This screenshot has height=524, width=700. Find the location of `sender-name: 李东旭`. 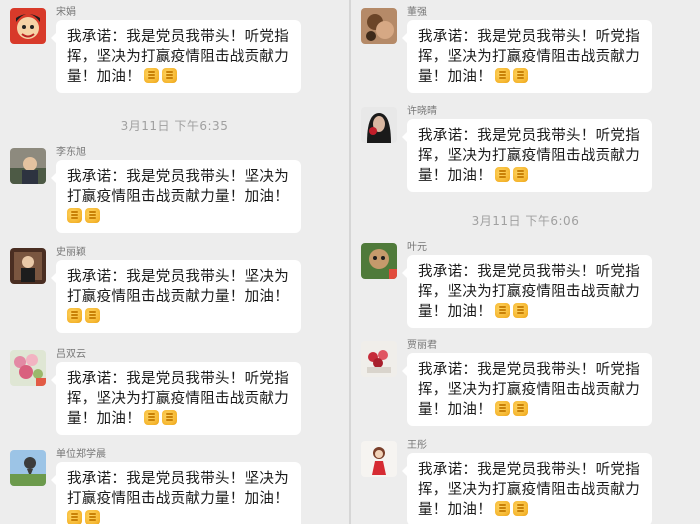

sender-name: 李东旭 is located at coordinates (71, 152).